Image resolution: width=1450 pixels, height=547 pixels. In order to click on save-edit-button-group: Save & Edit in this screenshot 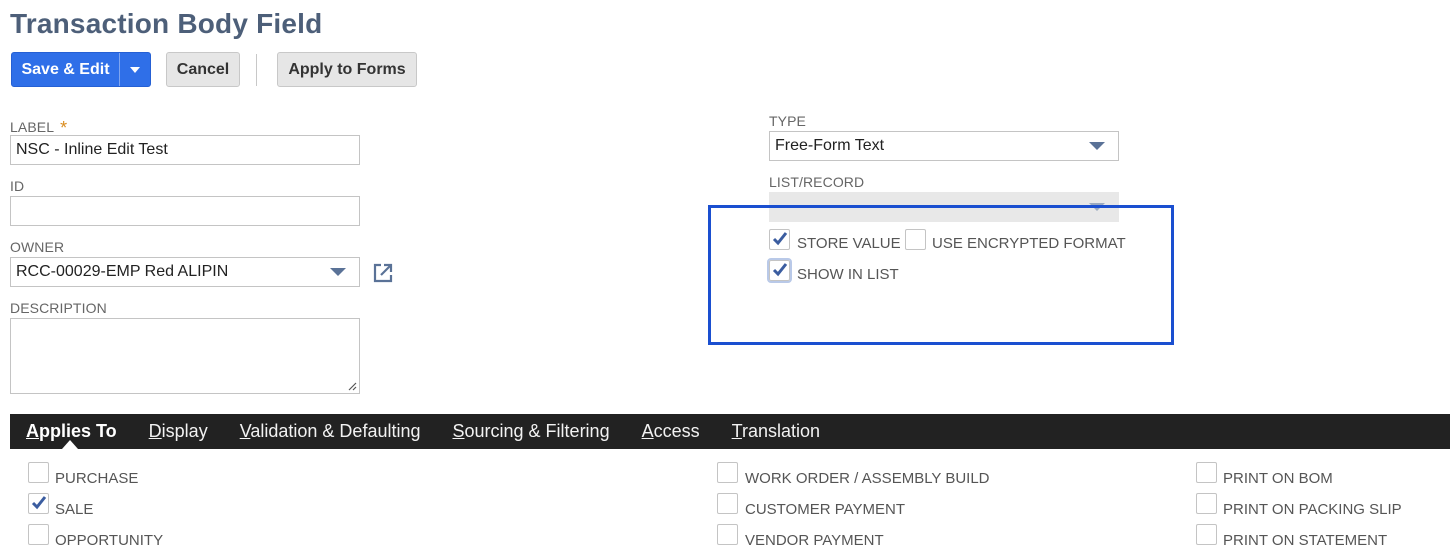, I will do `click(81, 69)`.